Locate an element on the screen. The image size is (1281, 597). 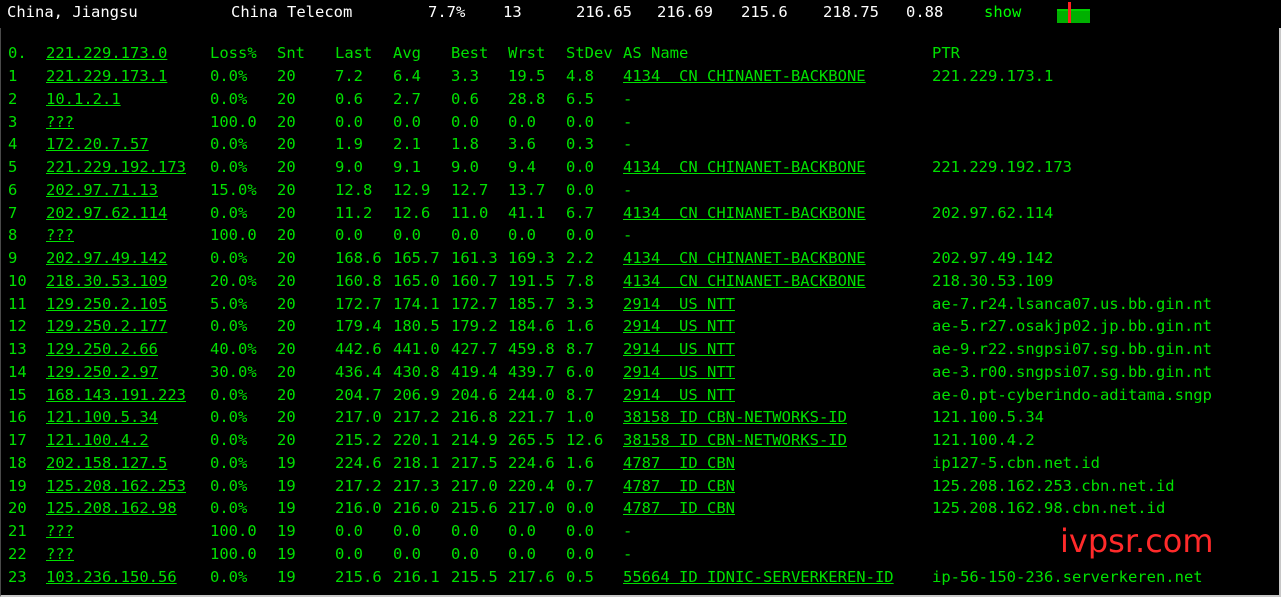
hop-ptr: 202.97.62.114 is located at coordinates (993, 212).